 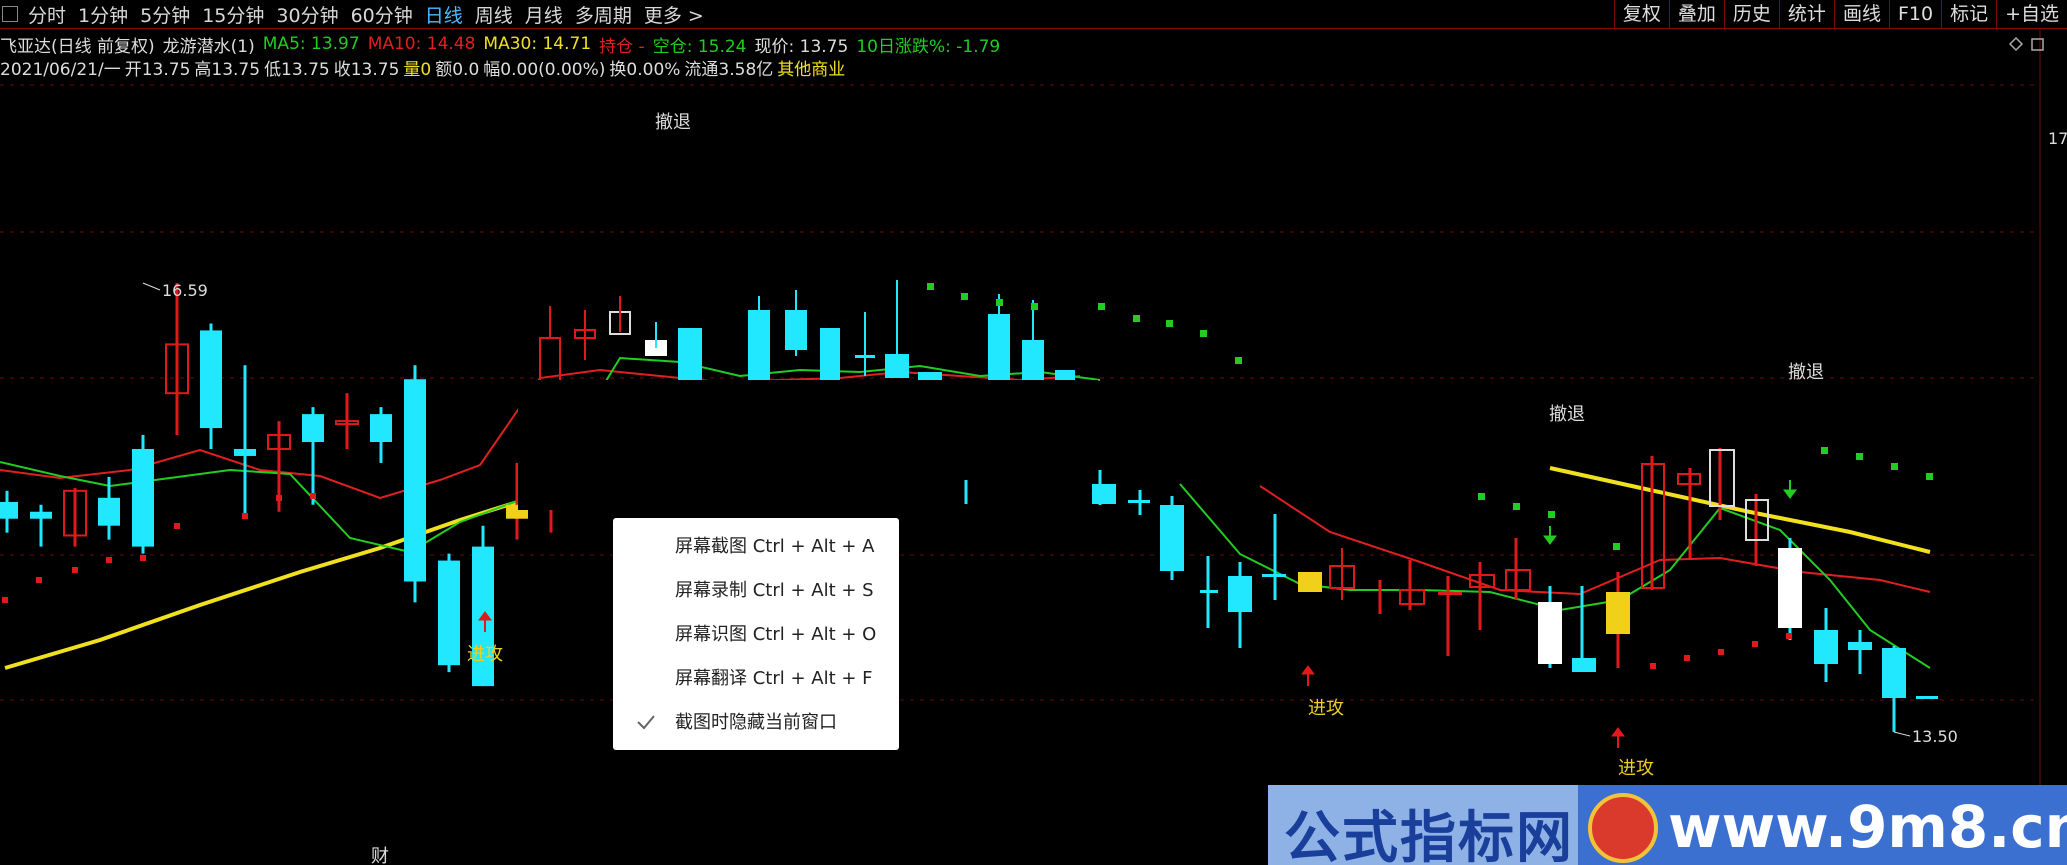 I want to click on ma10-line-right, so click(x=1595, y=540).